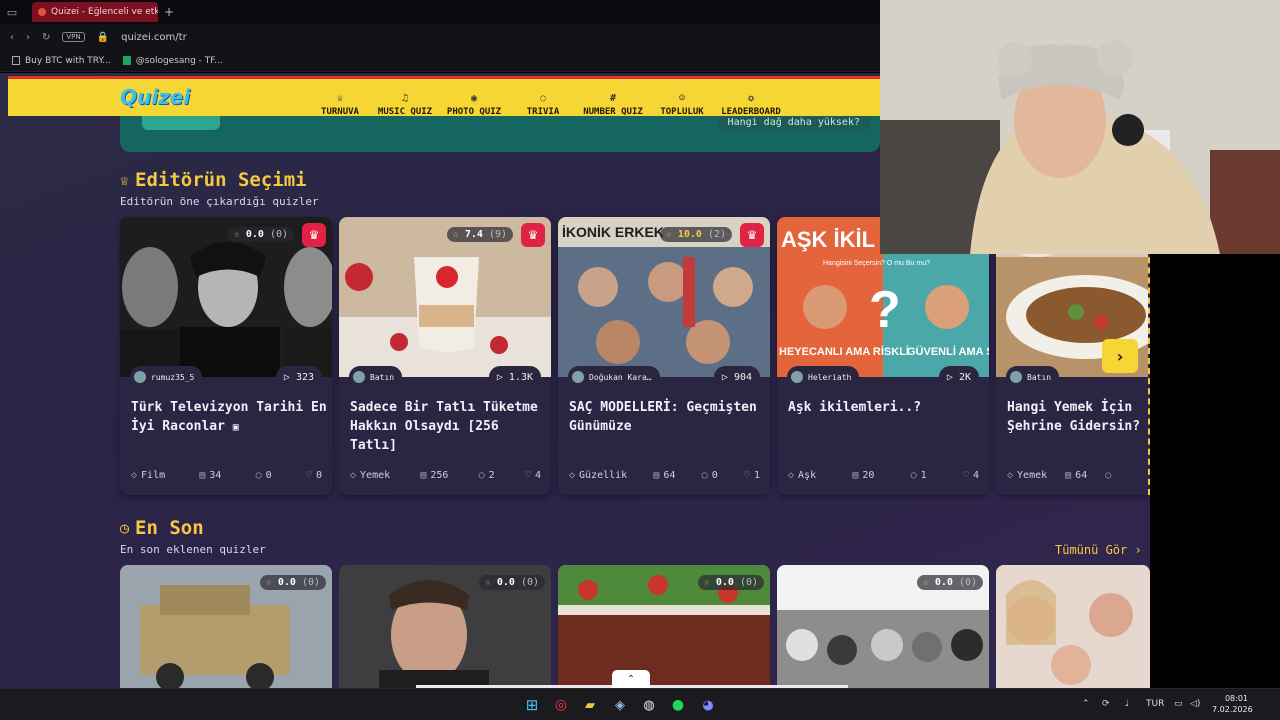 This screenshot has height=720, width=1280. I want to click on question-mark-icon: ?, so click(885, 310).